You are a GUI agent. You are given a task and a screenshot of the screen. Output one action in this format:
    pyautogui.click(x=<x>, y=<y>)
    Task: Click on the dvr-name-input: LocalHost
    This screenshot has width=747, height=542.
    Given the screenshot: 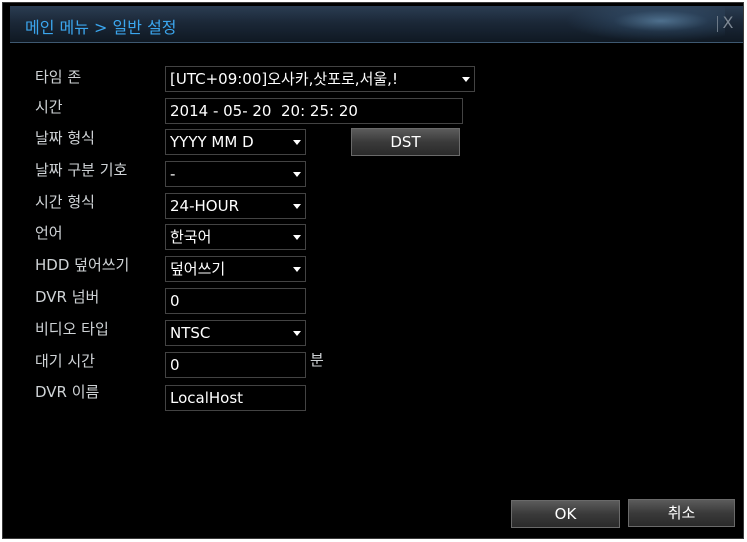 What is the action you would take?
    pyautogui.click(x=235, y=398)
    